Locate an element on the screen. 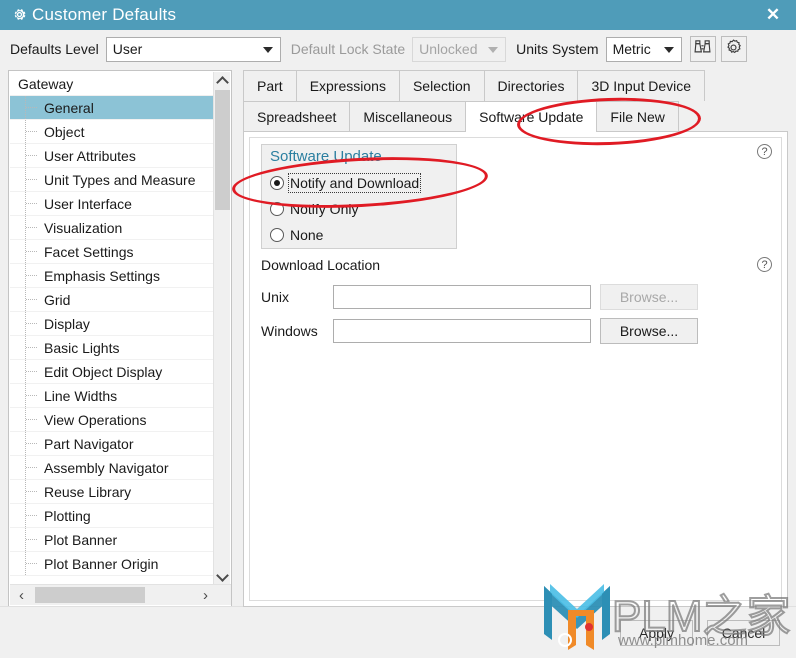 This screenshot has height=659, width=796. window-title: Customer Defaults is located at coordinates (104, 14).